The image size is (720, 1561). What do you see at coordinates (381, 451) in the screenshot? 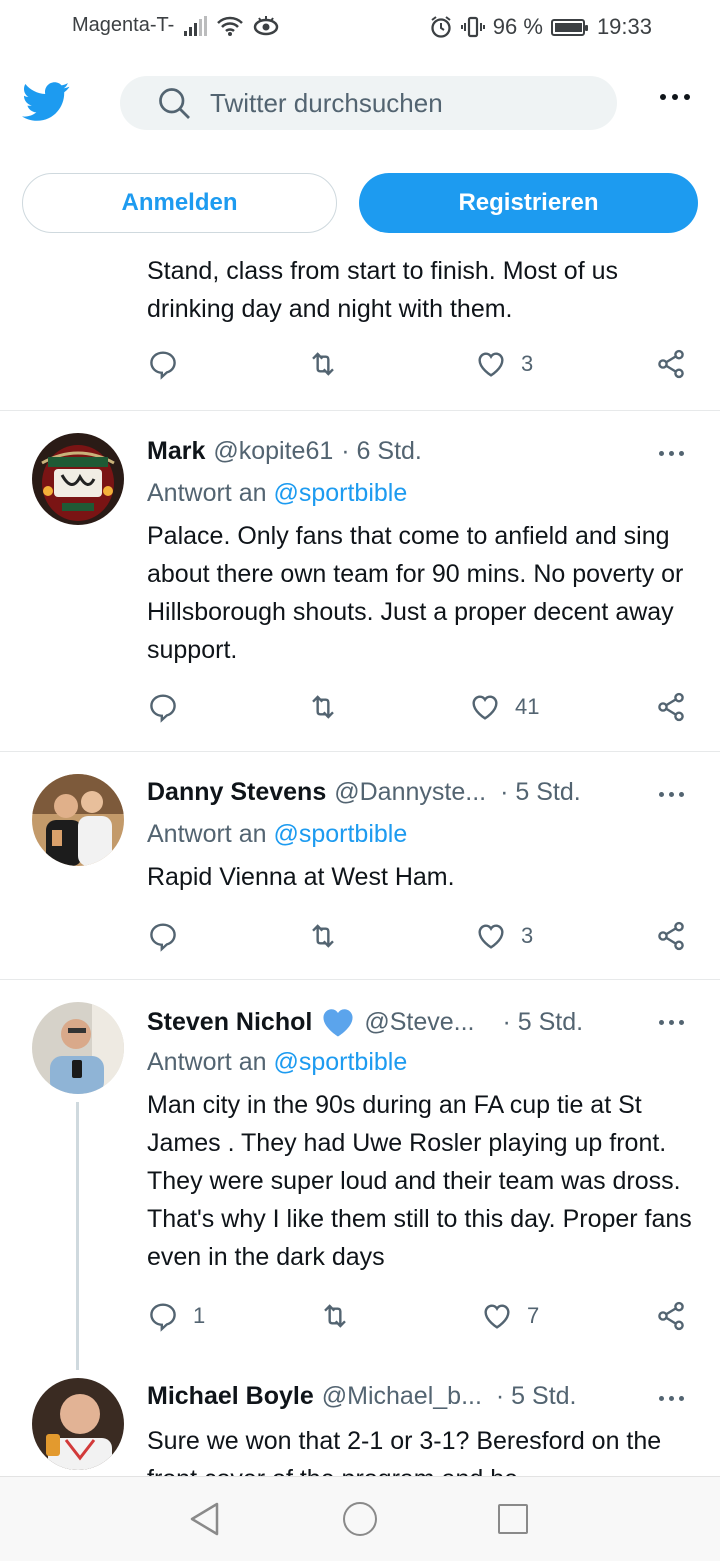
I see `timestamp: · 6 Std.` at bounding box center [381, 451].